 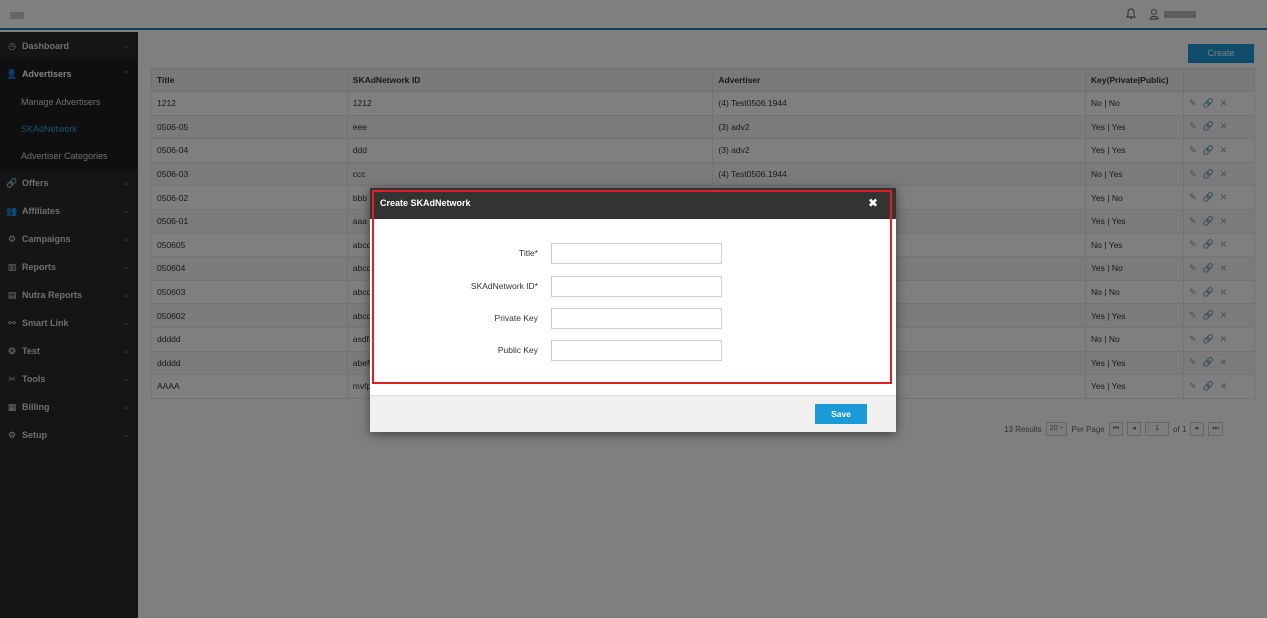 I want to click on form-row-skadnetwork-id: SKAdNetwork ID*, so click(x=633, y=286).